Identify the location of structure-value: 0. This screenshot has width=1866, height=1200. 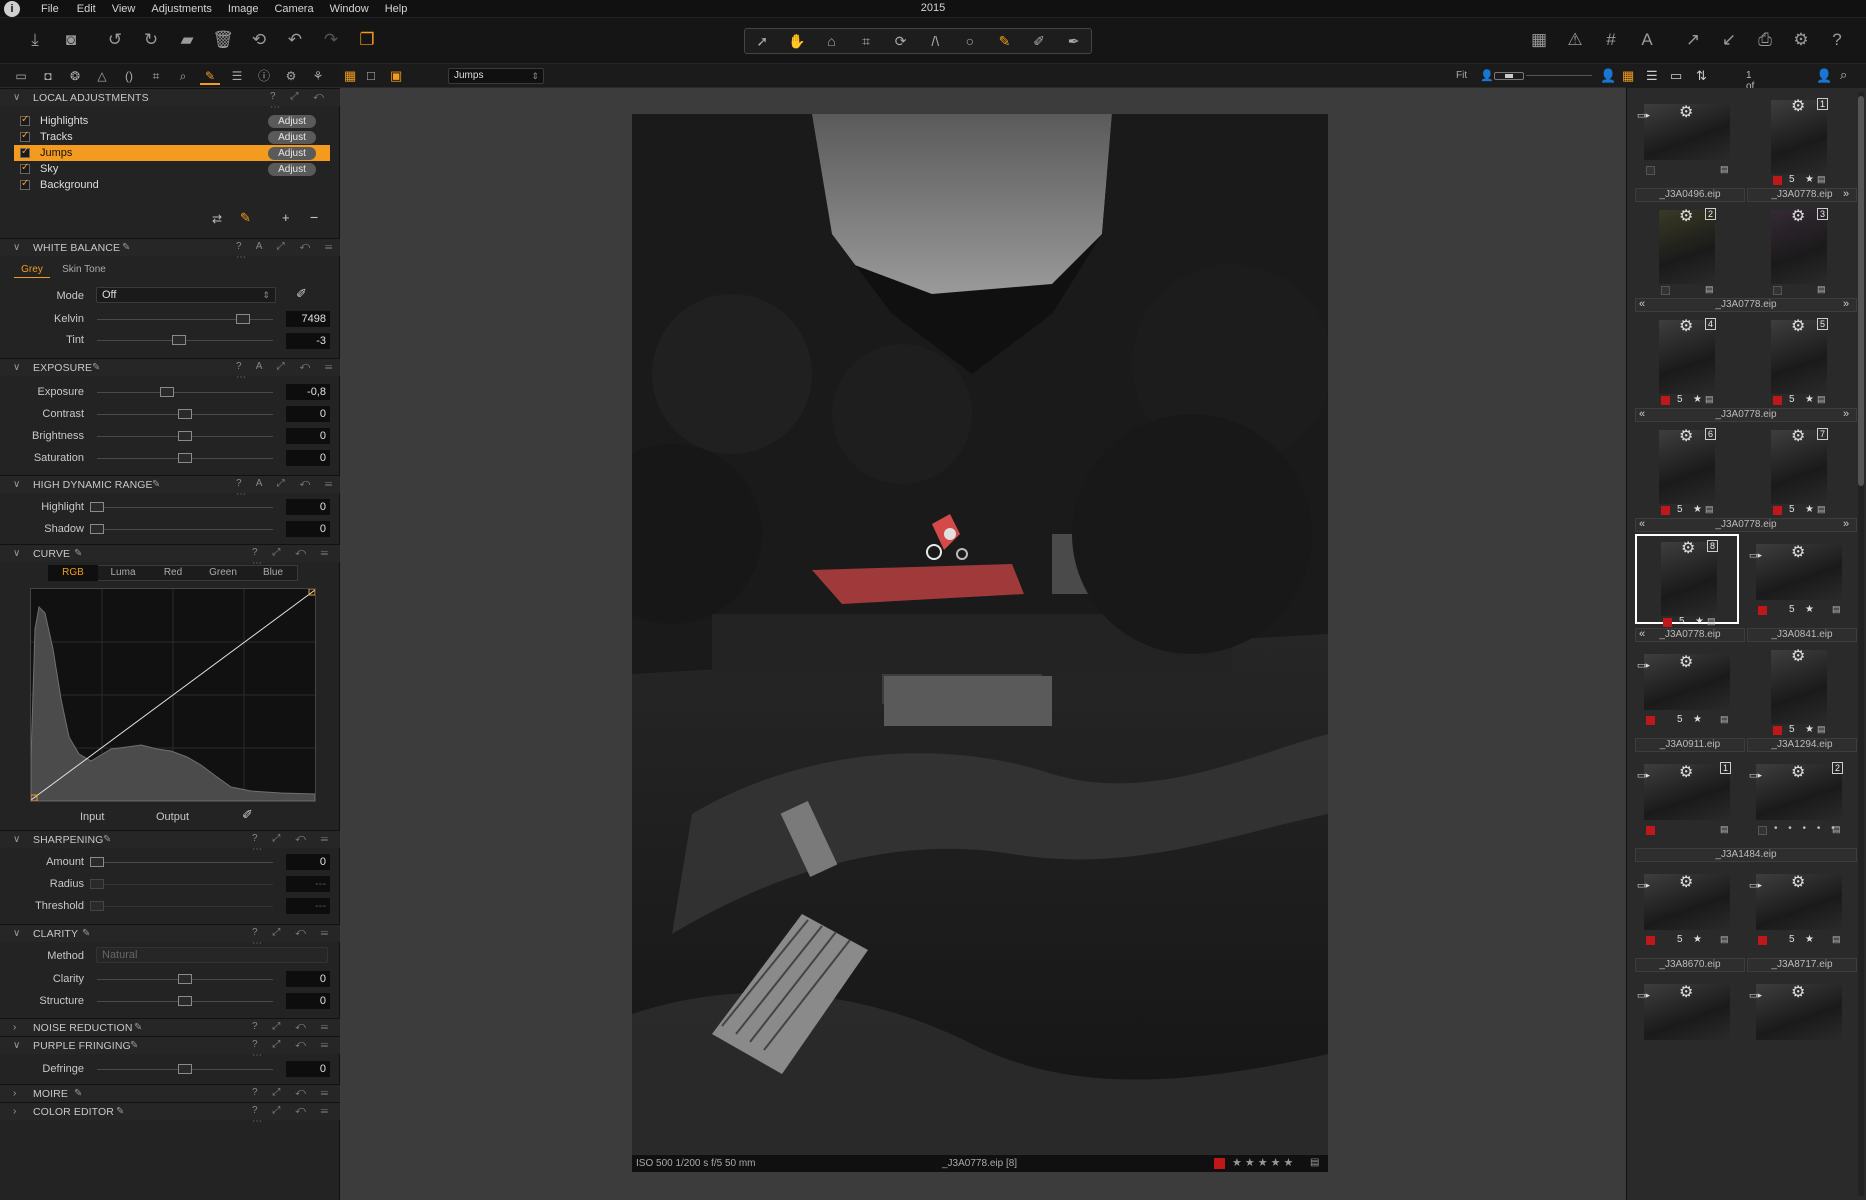
(308, 1001).